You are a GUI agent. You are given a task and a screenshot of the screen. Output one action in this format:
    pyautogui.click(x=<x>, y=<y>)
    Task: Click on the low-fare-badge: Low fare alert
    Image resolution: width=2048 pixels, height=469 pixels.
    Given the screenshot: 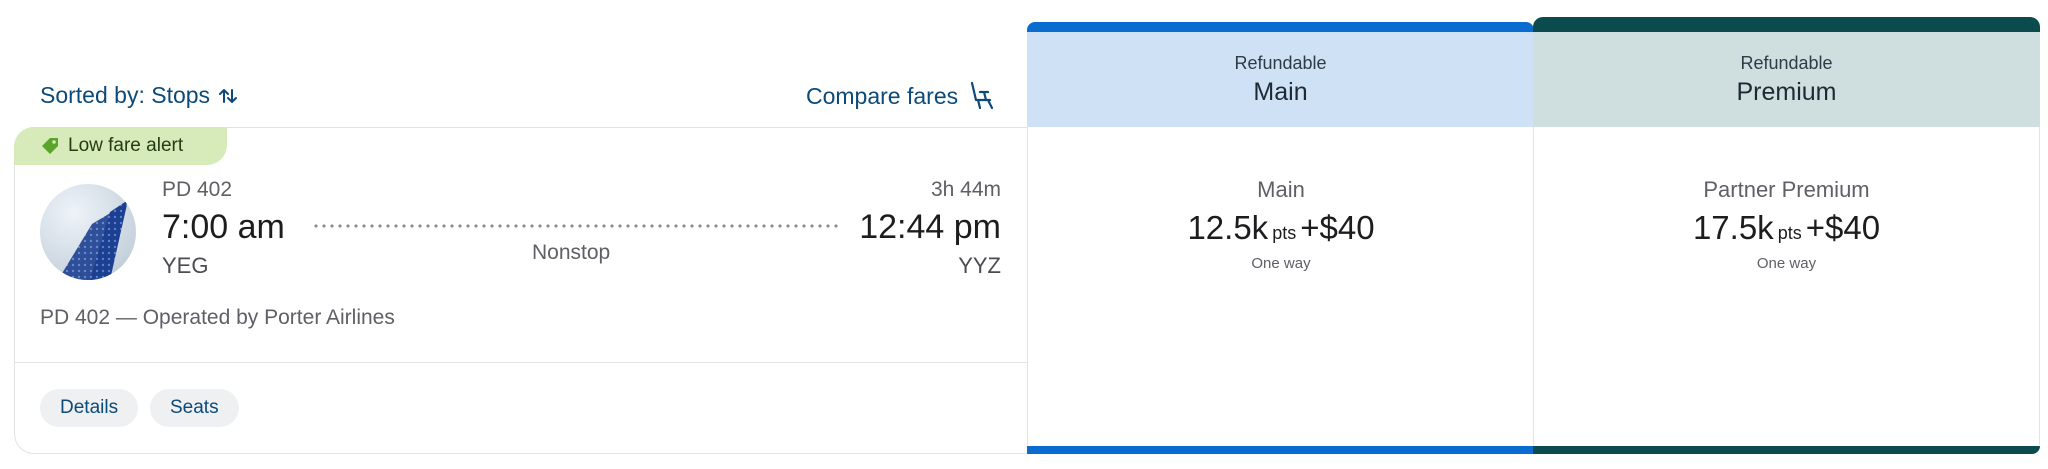 What is the action you would take?
    pyautogui.click(x=120, y=146)
    